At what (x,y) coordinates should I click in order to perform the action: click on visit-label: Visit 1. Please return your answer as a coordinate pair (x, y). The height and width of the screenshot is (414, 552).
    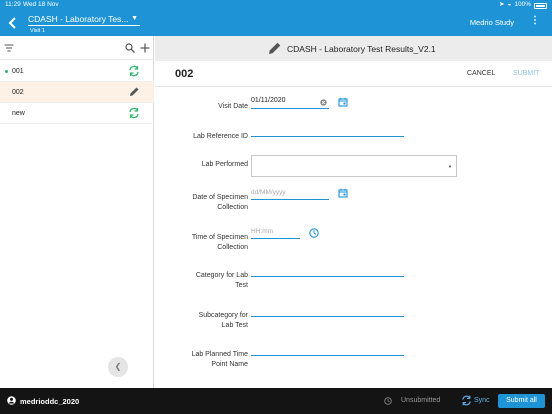
    Looking at the image, I should click on (37, 31).